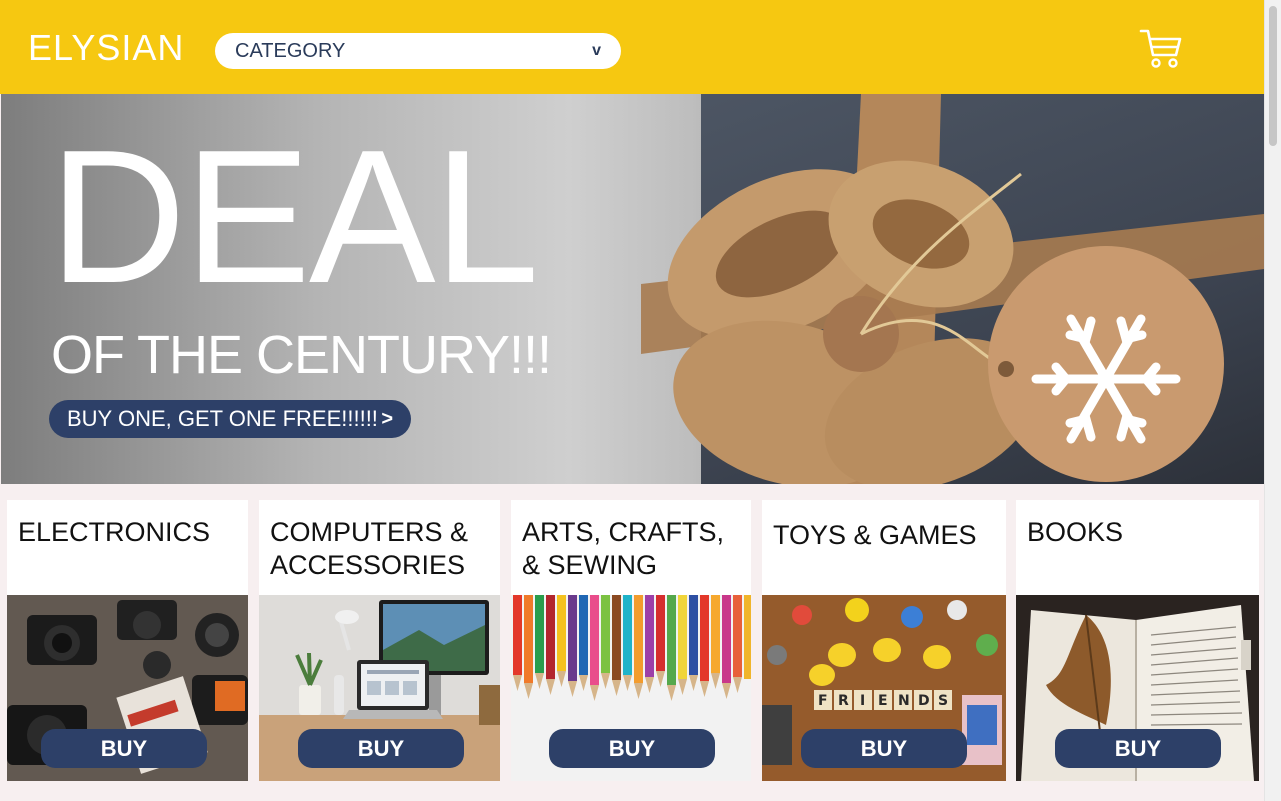 This screenshot has width=1281, height=801. What do you see at coordinates (114, 532) in the screenshot?
I see `category-title: ELECTRONICS` at bounding box center [114, 532].